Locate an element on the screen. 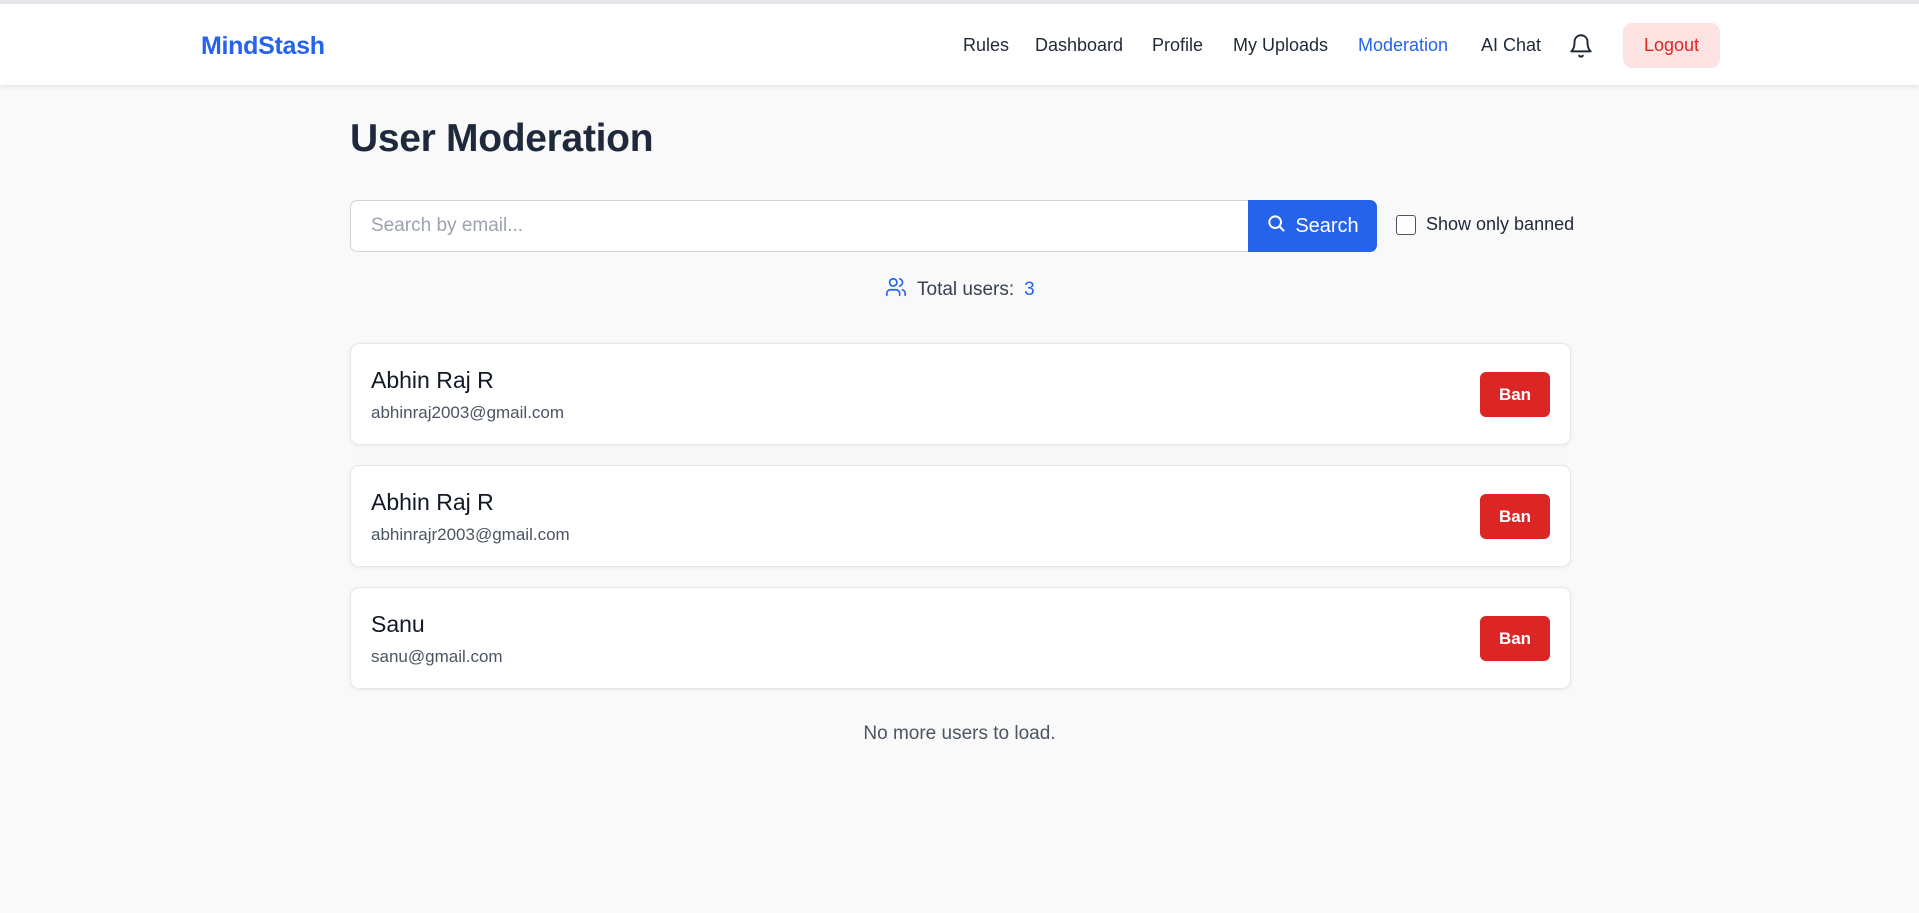  nav-rules: Rules is located at coordinates (986, 45).